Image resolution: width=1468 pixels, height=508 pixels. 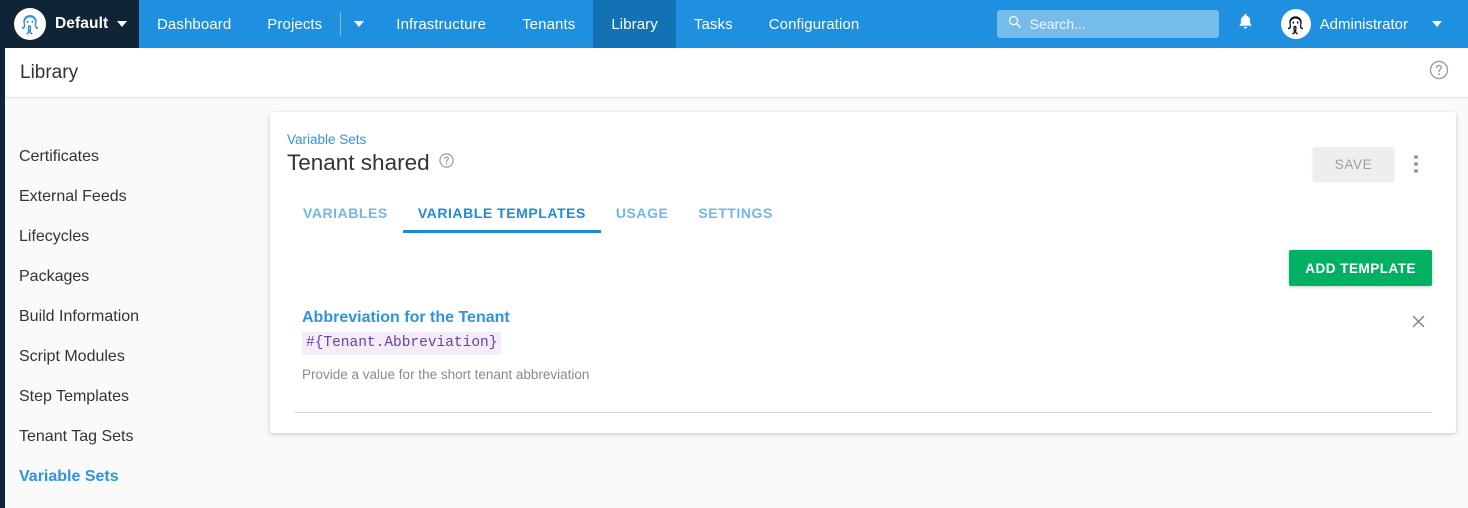 I want to click on page-header-bar: Library, so click(x=736, y=73).